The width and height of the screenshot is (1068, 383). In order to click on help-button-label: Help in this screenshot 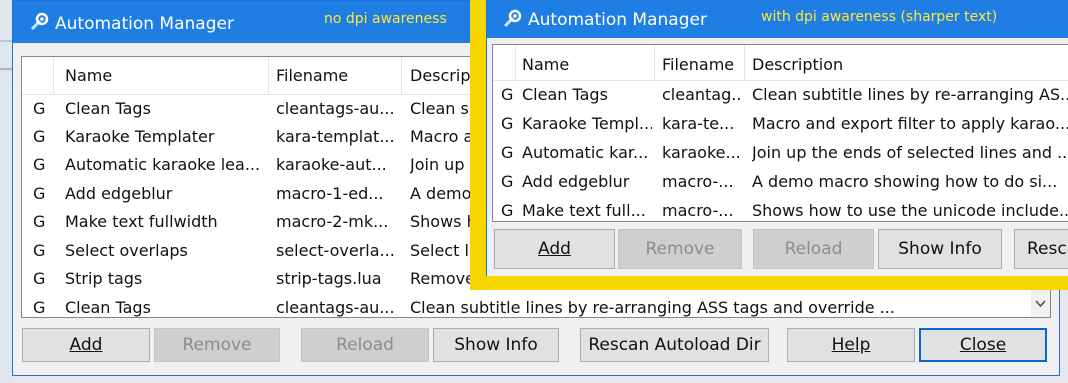, I will do `click(851, 345)`.